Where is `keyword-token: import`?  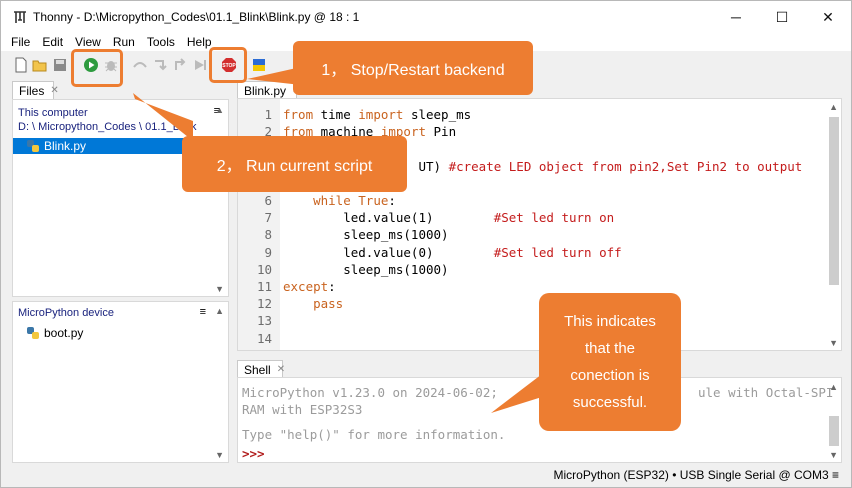
keyword-token: import is located at coordinates (381, 114).